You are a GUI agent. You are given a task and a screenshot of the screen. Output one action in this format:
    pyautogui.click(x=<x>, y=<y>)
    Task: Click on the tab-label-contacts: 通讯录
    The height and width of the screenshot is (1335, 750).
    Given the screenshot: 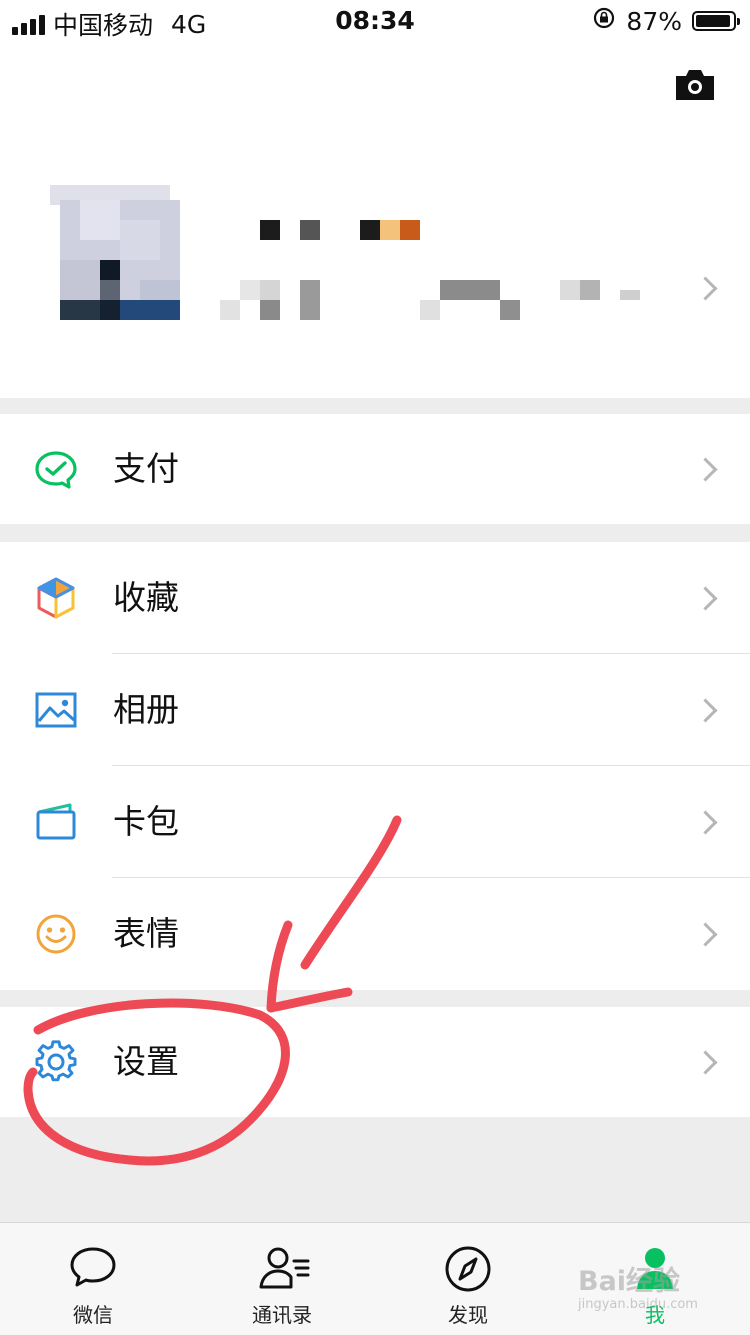 What is the action you would take?
    pyautogui.click(x=282, y=1315)
    